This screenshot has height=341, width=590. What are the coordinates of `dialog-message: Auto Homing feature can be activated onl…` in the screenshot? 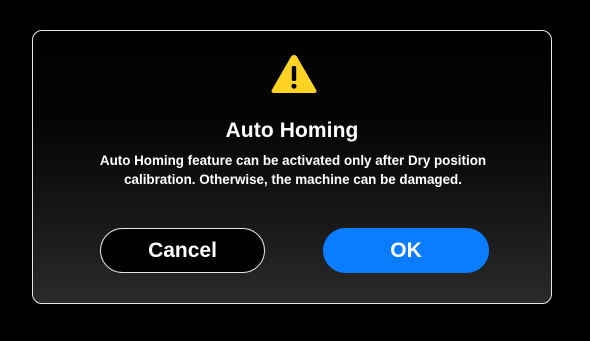 It's located at (293, 170).